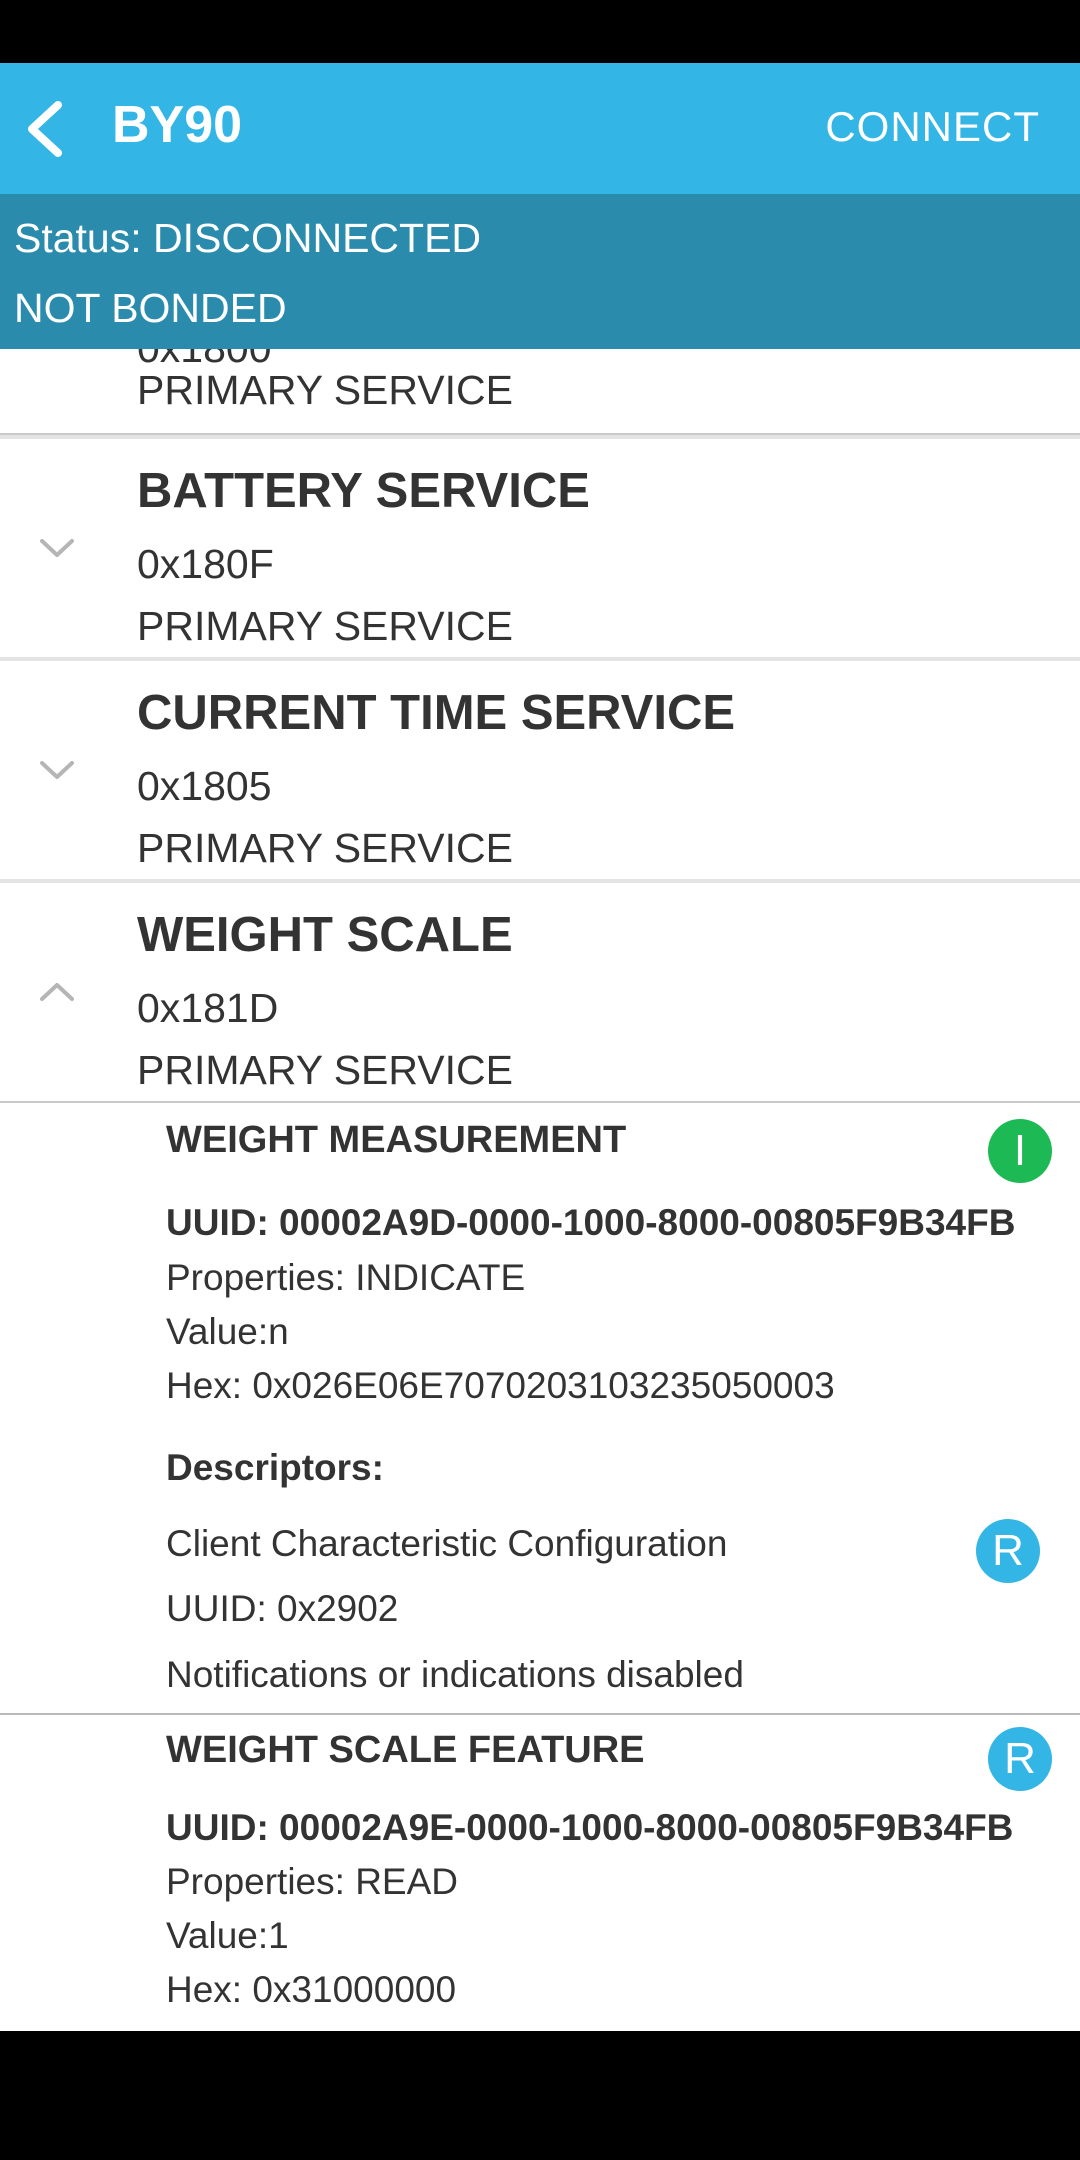 Image resolution: width=1080 pixels, height=2160 pixels. I want to click on characteristic-name: WEIGHT SCALE FEATURE, so click(405, 1750).